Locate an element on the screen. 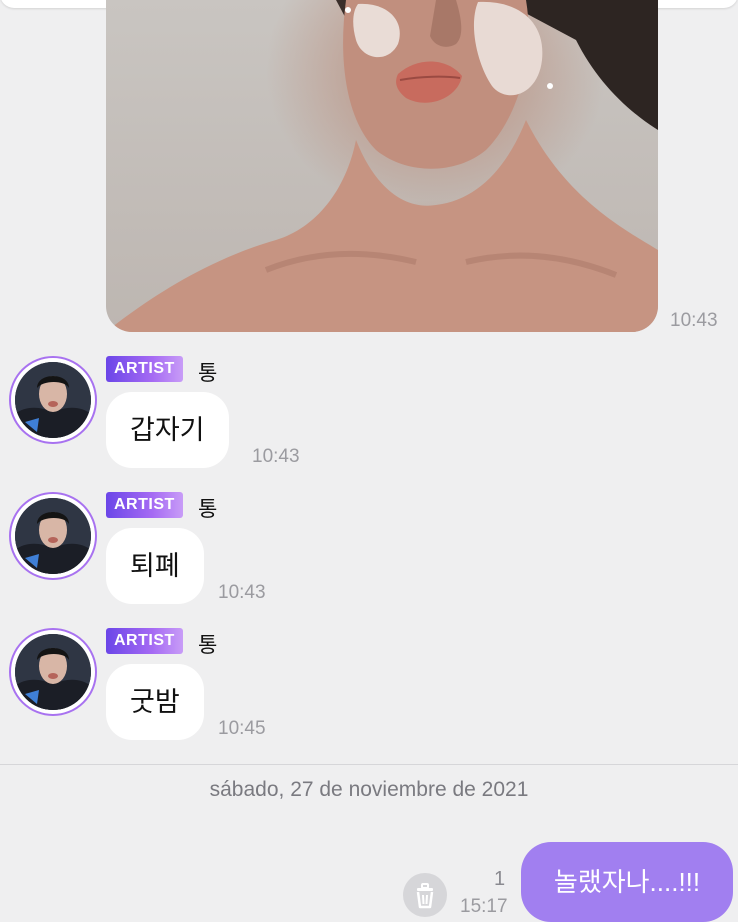 This screenshot has height=922, width=738. unread-count: 1 is located at coordinates (500, 879).